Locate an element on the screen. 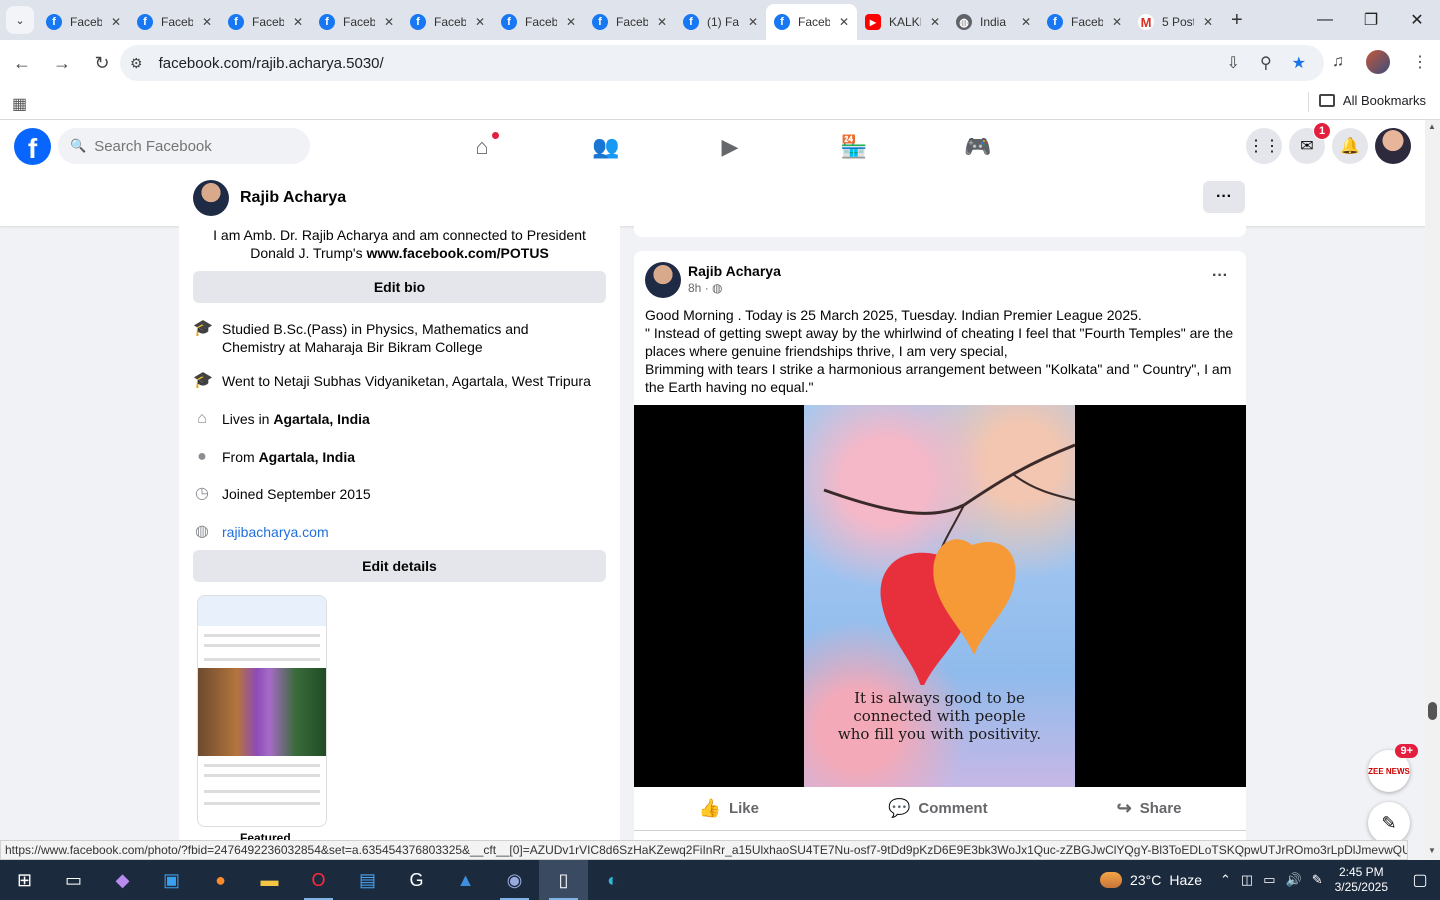  firefox-icon: ● is located at coordinates (220, 880).